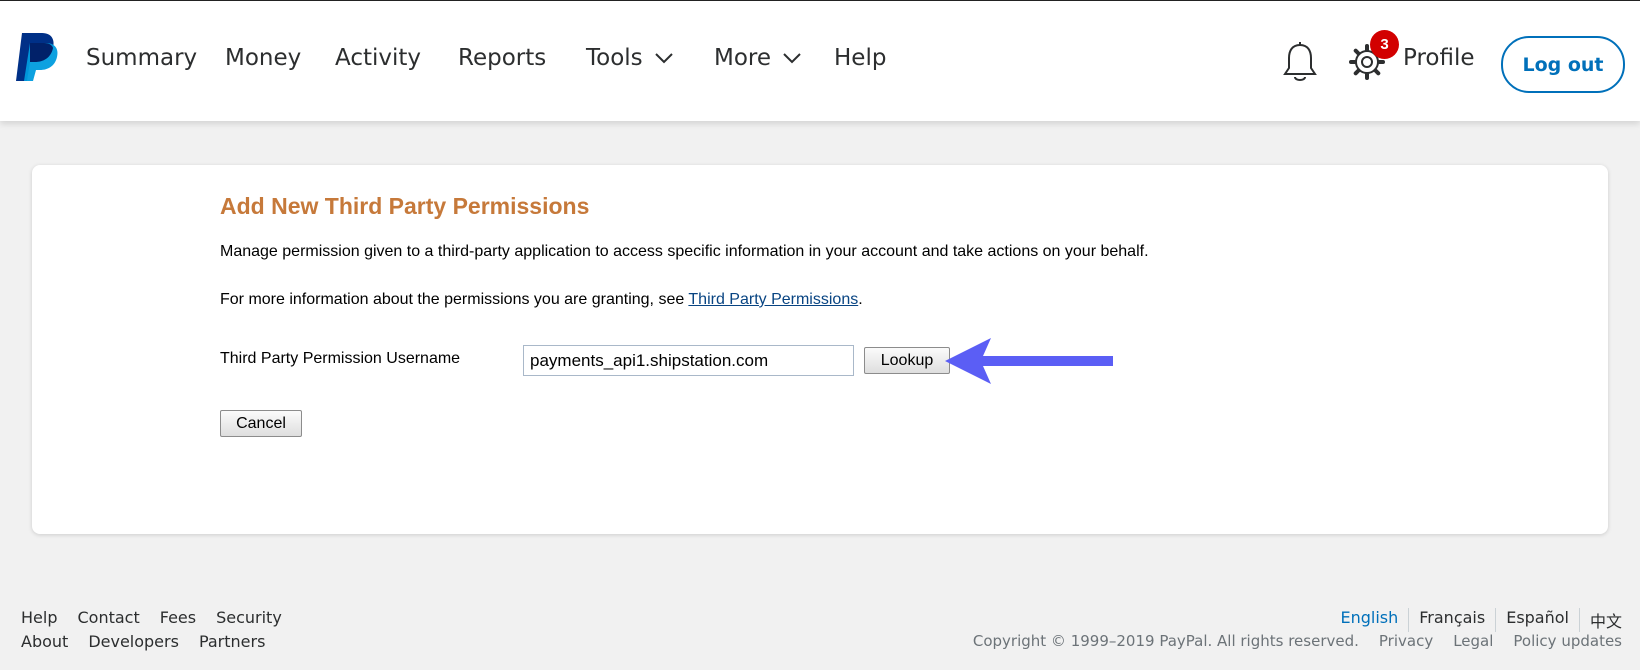 This screenshot has width=1640, height=670. Describe the element at coordinates (141, 58) in the screenshot. I see `nav-summary: Summary` at that location.